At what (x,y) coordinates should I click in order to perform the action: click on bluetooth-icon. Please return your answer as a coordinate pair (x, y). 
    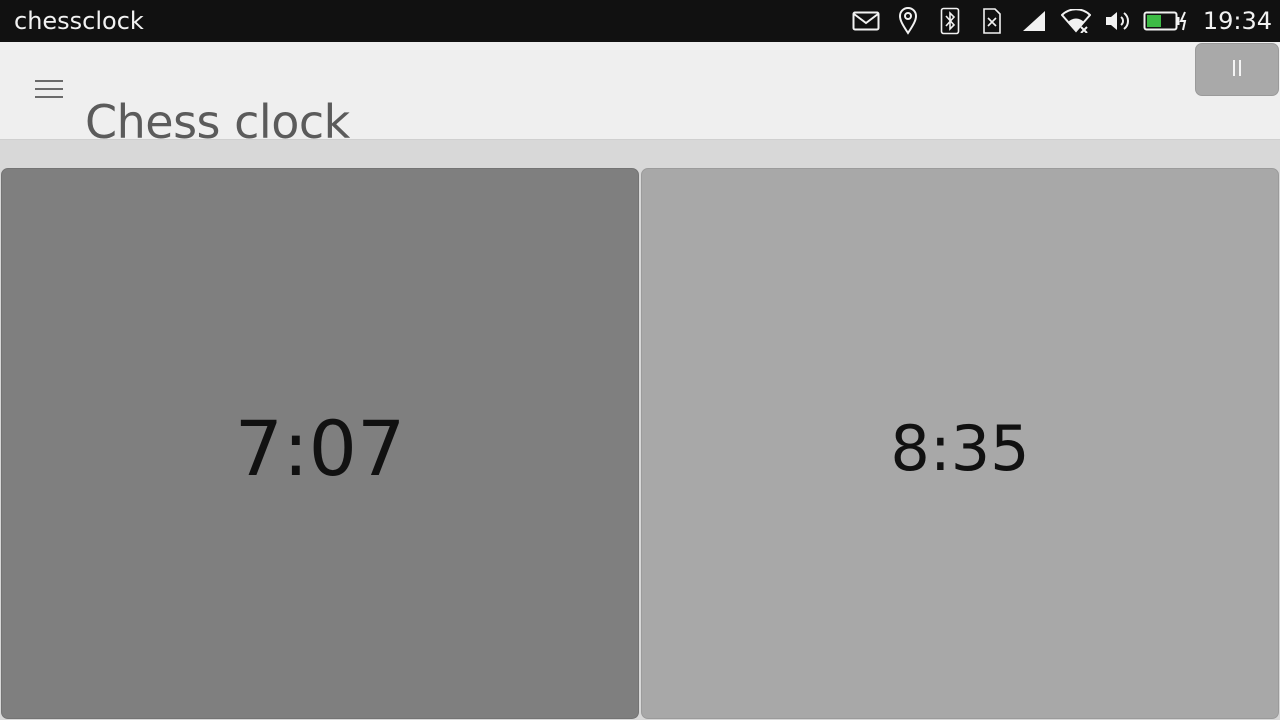
    Looking at the image, I should click on (950, 21).